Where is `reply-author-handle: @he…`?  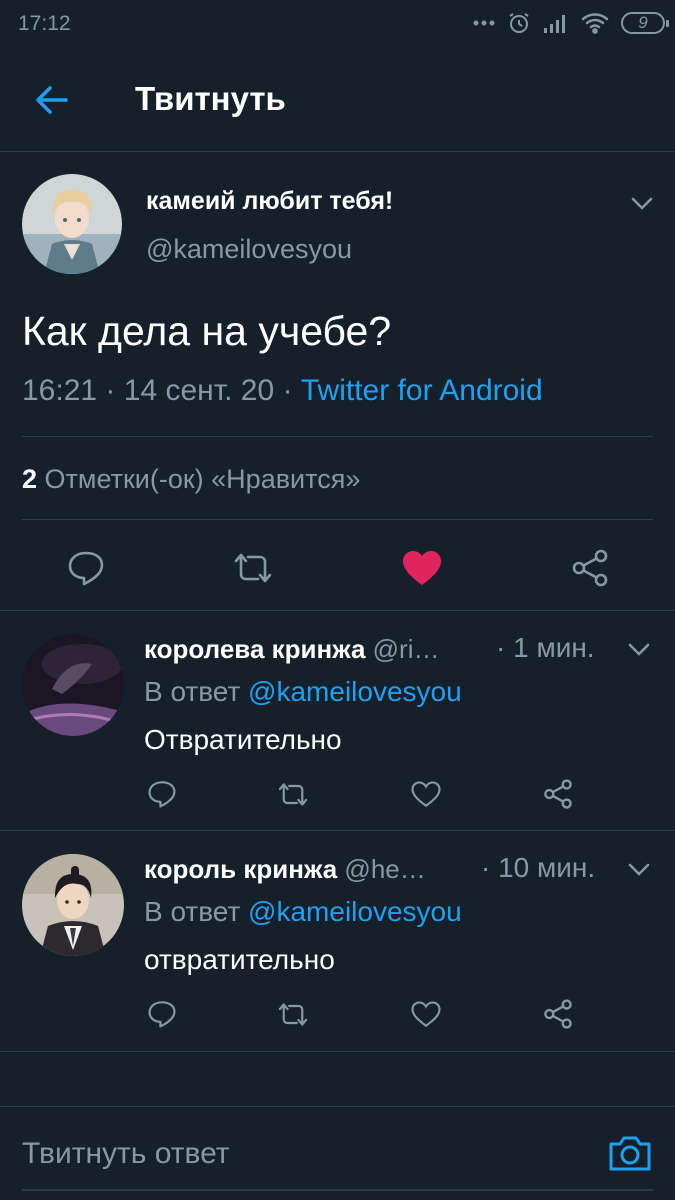 reply-author-handle: @he… is located at coordinates (384, 869).